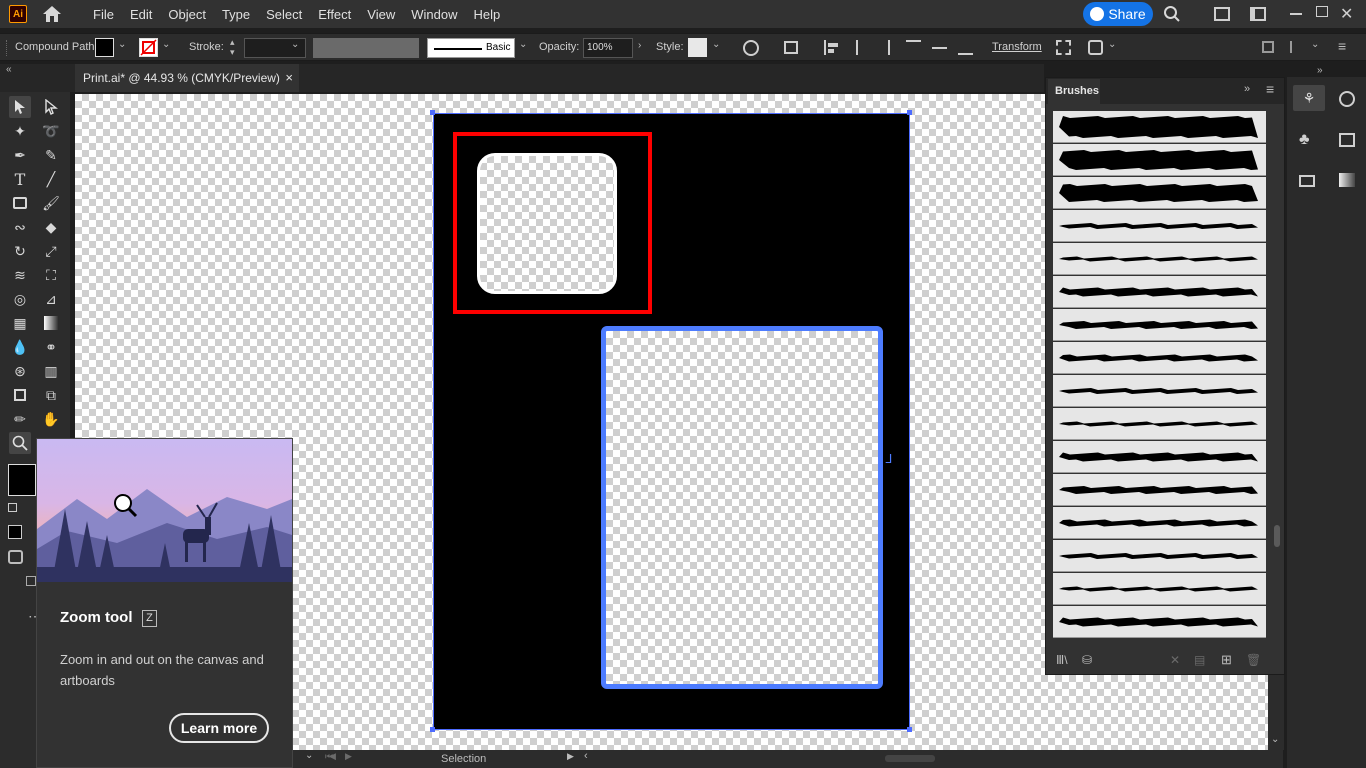  What do you see at coordinates (1165, 377) in the screenshot?
I see `brush-list` at bounding box center [1165, 377].